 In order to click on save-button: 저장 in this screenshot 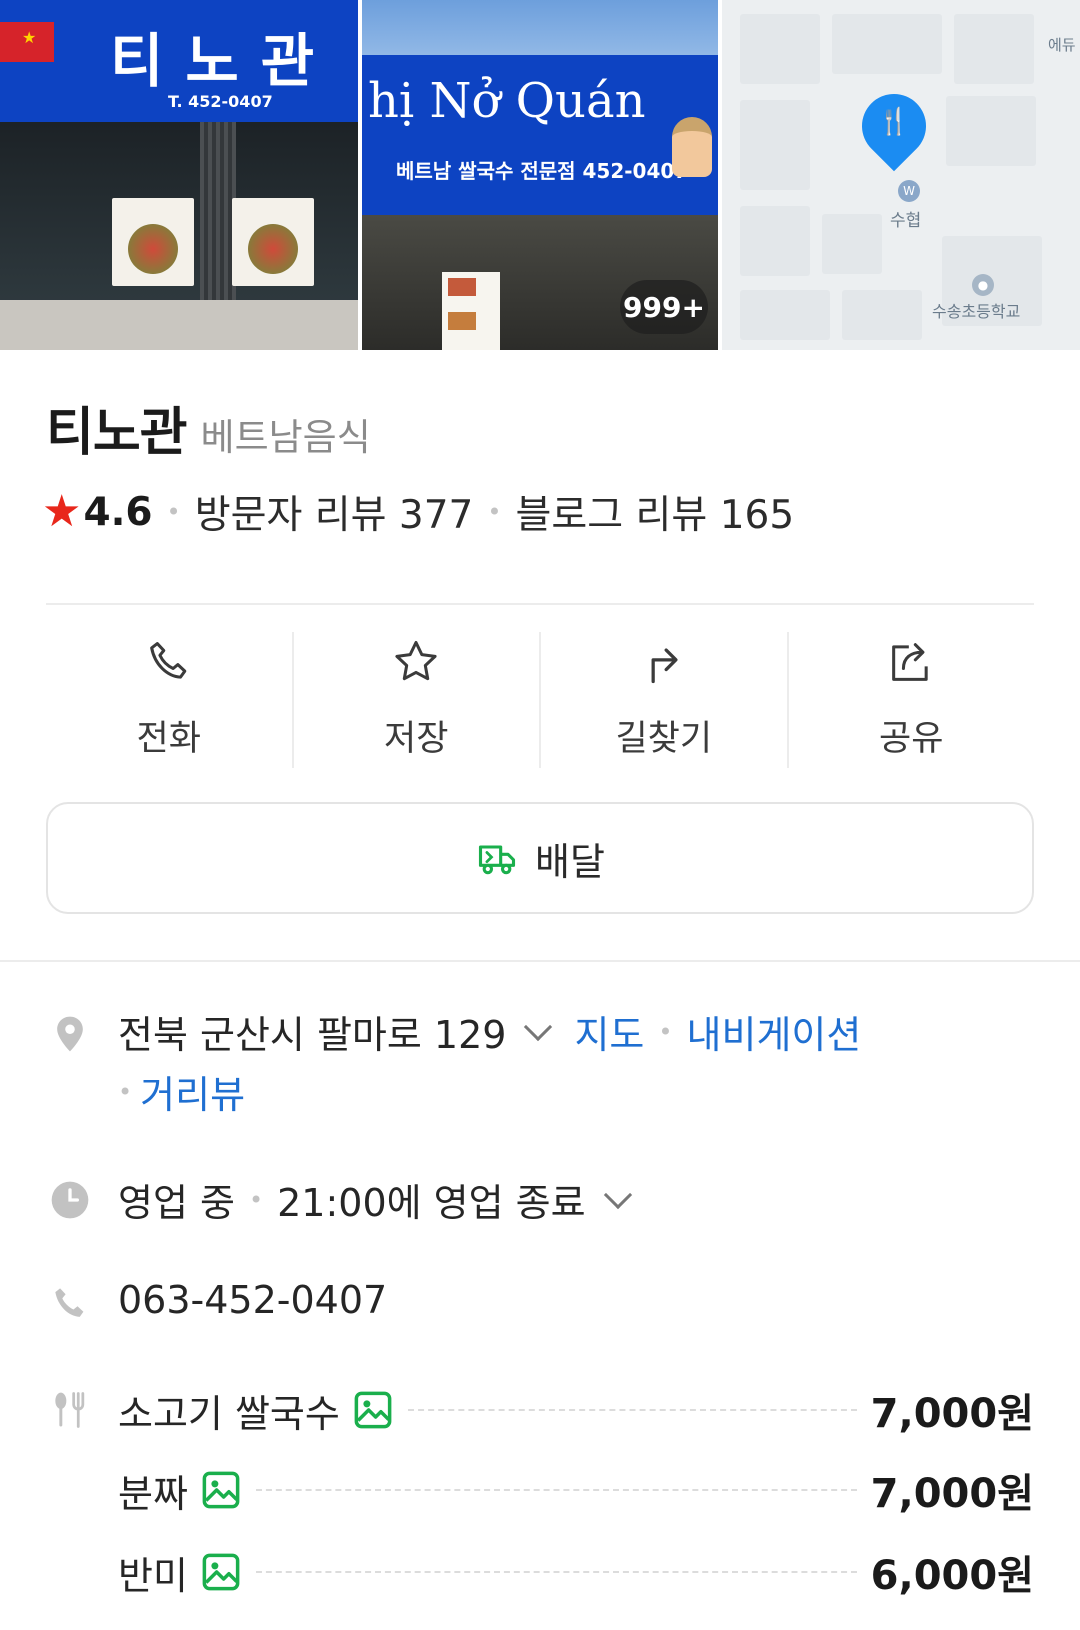, I will do `click(417, 700)`.